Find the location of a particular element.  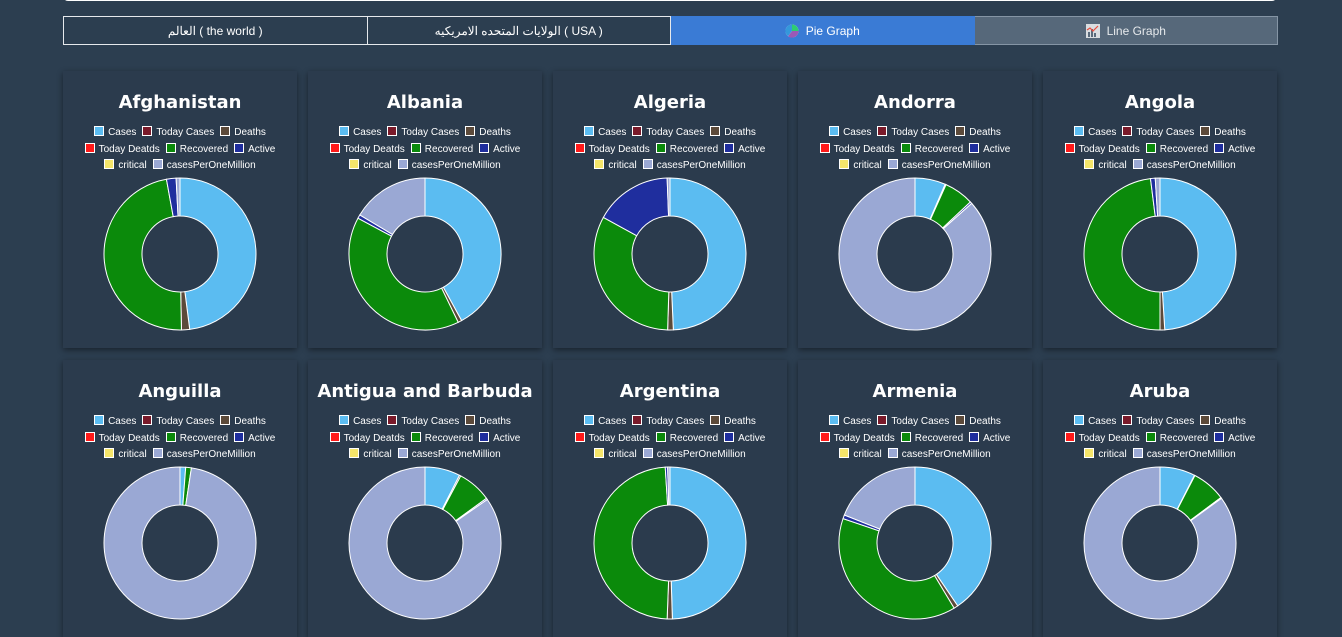

tab-world: العالم ( the world ) is located at coordinates (215, 30).